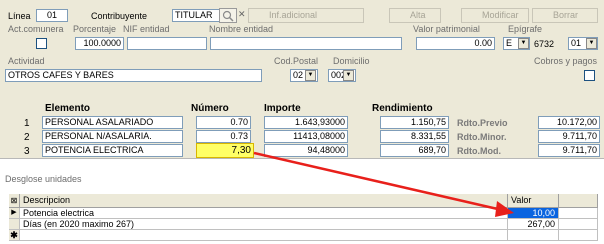 The image size is (604, 244). What do you see at coordinates (27, 151) in the screenshot?
I see `row-index: 3` at bounding box center [27, 151].